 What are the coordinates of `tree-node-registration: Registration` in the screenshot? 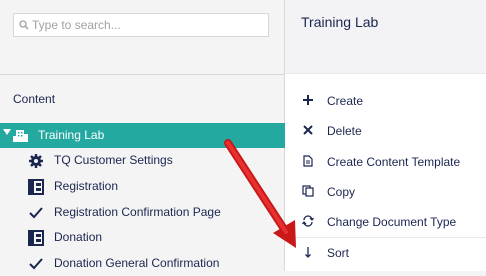 It's located at (142, 186).